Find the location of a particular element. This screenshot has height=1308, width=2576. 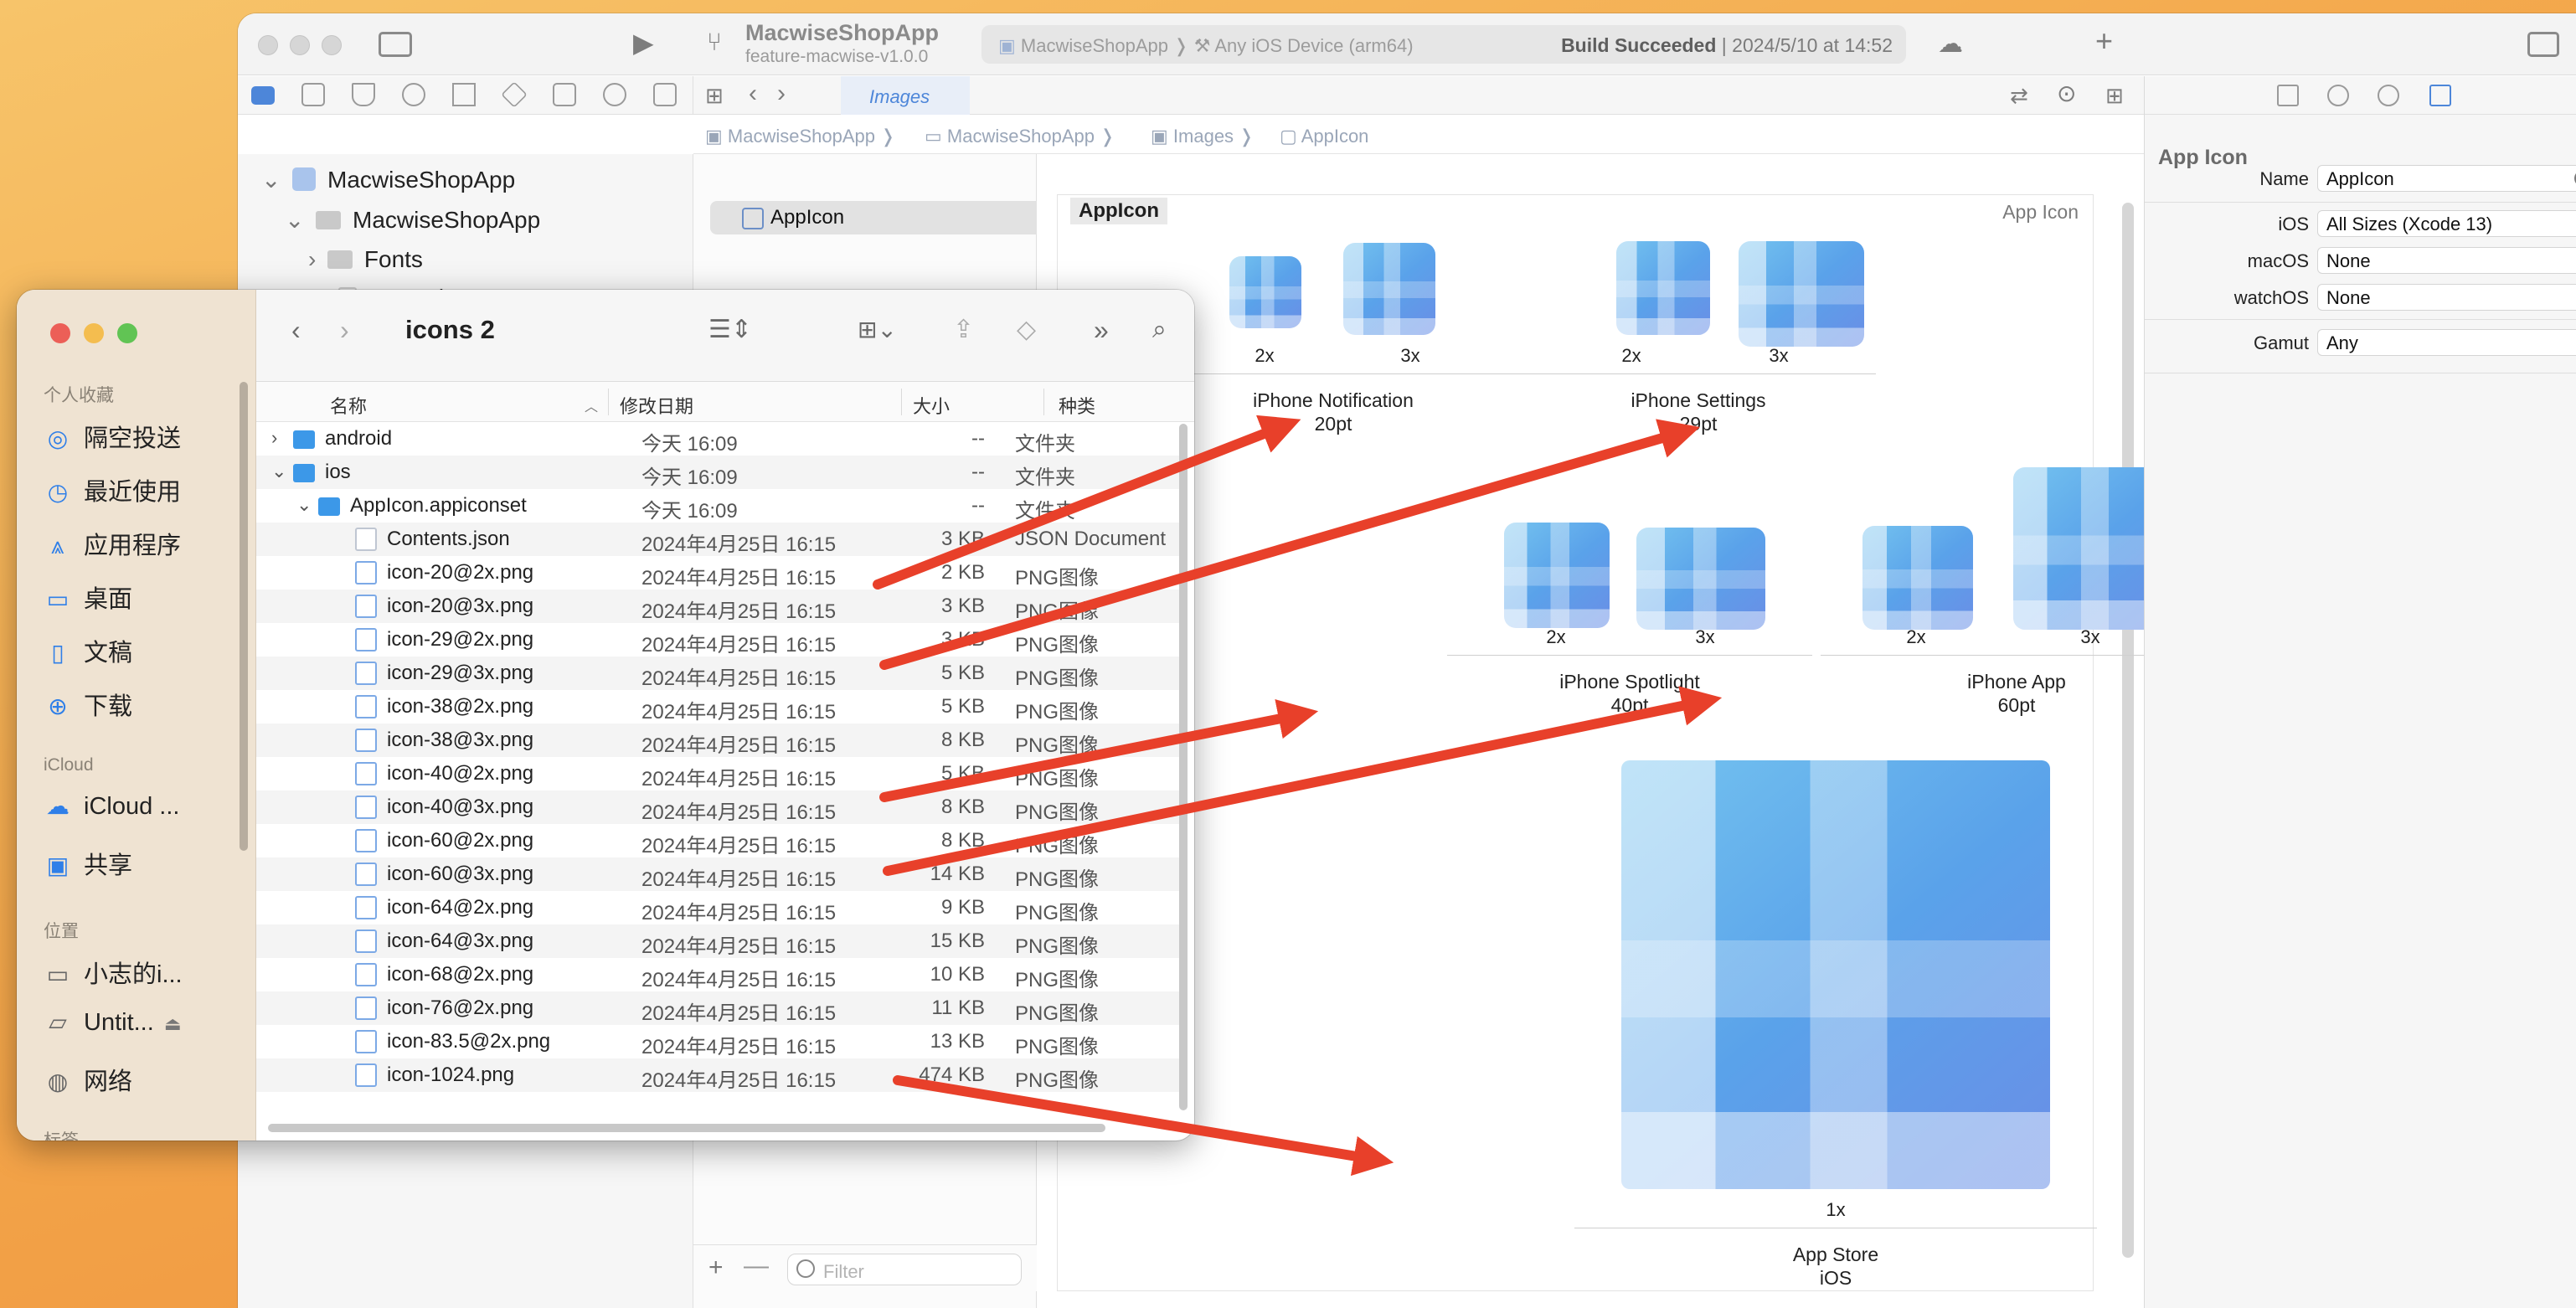

jumpbar-item-images: ▣ Images ❭ is located at coordinates (1203, 136).